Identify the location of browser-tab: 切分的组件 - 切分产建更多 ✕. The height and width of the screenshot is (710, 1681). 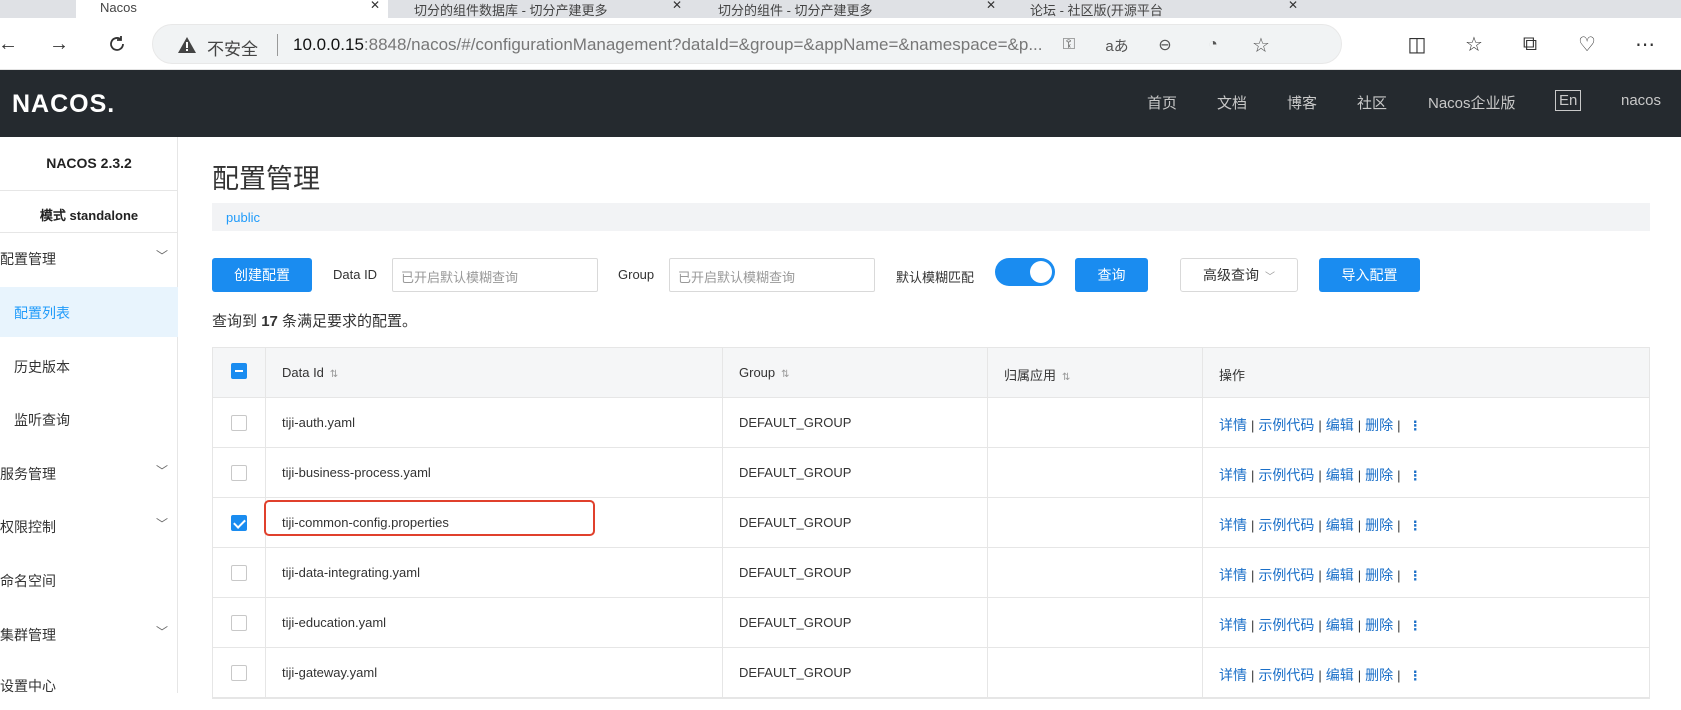
(849, 9).